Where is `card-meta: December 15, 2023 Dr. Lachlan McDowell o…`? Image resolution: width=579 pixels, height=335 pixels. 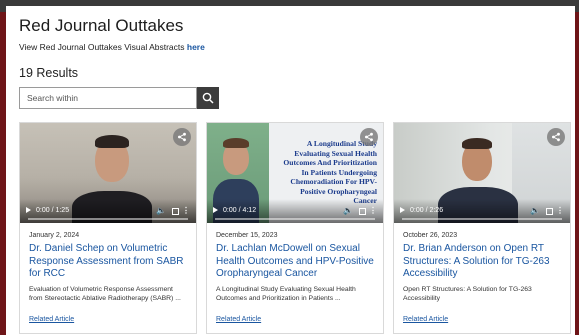
card-meta: December 15, 2023 Dr. Lachlan McDowell o… is located at coordinates (295, 263).